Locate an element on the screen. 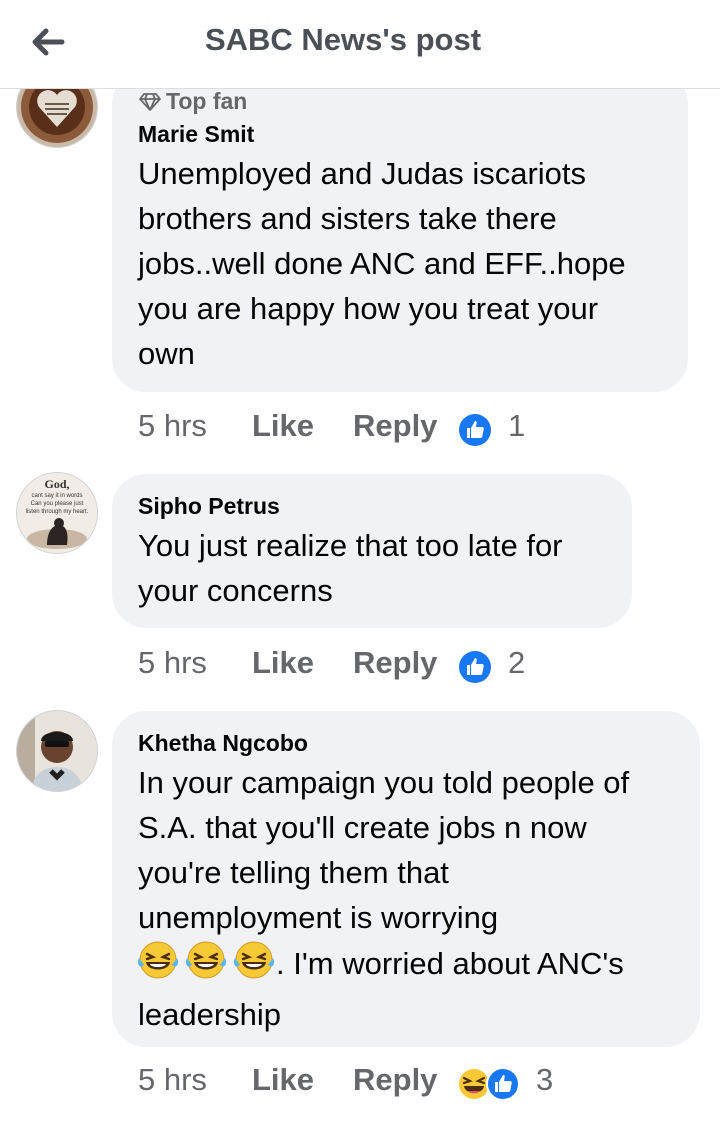 The height and width of the screenshot is (1131, 720). comment-line: unemployment is worrying is located at coordinates (318, 917).